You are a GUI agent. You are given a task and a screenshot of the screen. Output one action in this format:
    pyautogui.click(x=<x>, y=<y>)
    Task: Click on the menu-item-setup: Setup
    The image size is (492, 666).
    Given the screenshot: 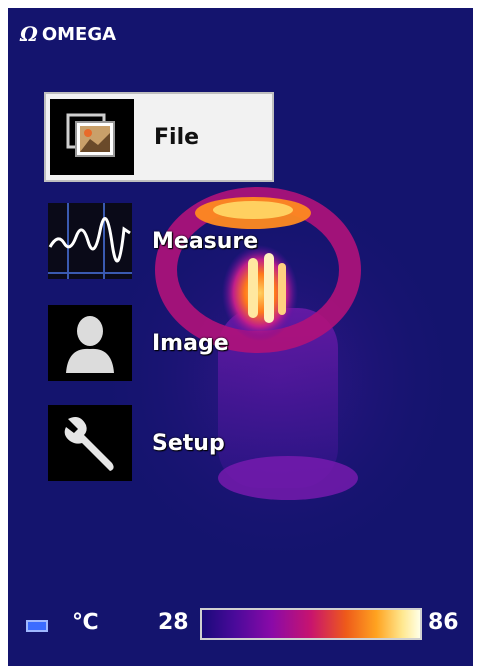 What is the action you would take?
    pyautogui.click(x=159, y=443)
    